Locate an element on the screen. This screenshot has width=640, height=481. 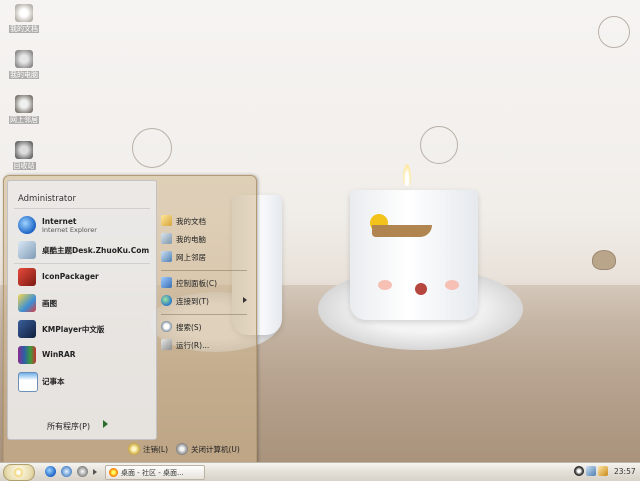
start-button is located at coordinates (19, 472).